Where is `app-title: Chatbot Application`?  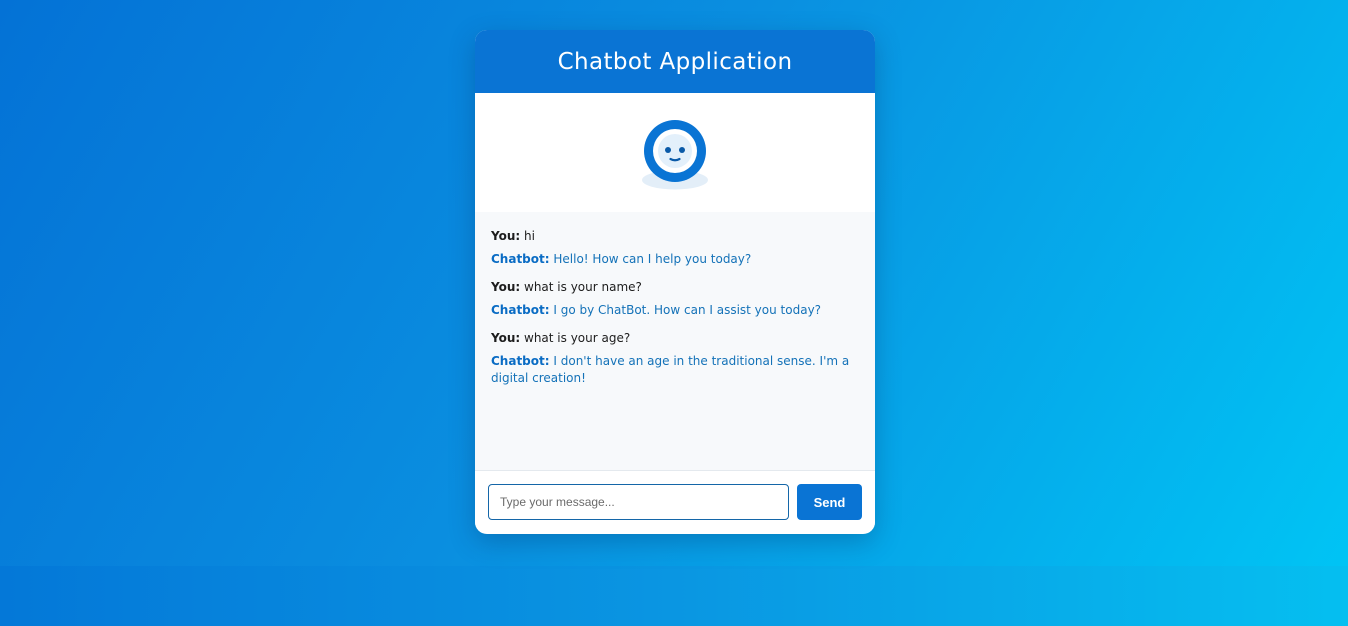
app-title: Chatbot Application is located at coordinates (675, 61).